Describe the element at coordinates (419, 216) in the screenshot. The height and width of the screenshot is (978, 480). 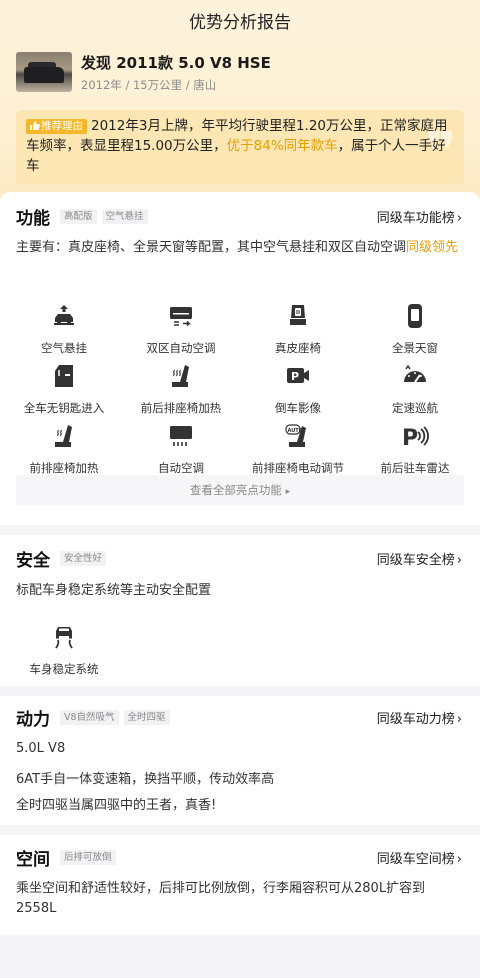
I see `function-rank-link: 同级车功能榜 ›` at that location.